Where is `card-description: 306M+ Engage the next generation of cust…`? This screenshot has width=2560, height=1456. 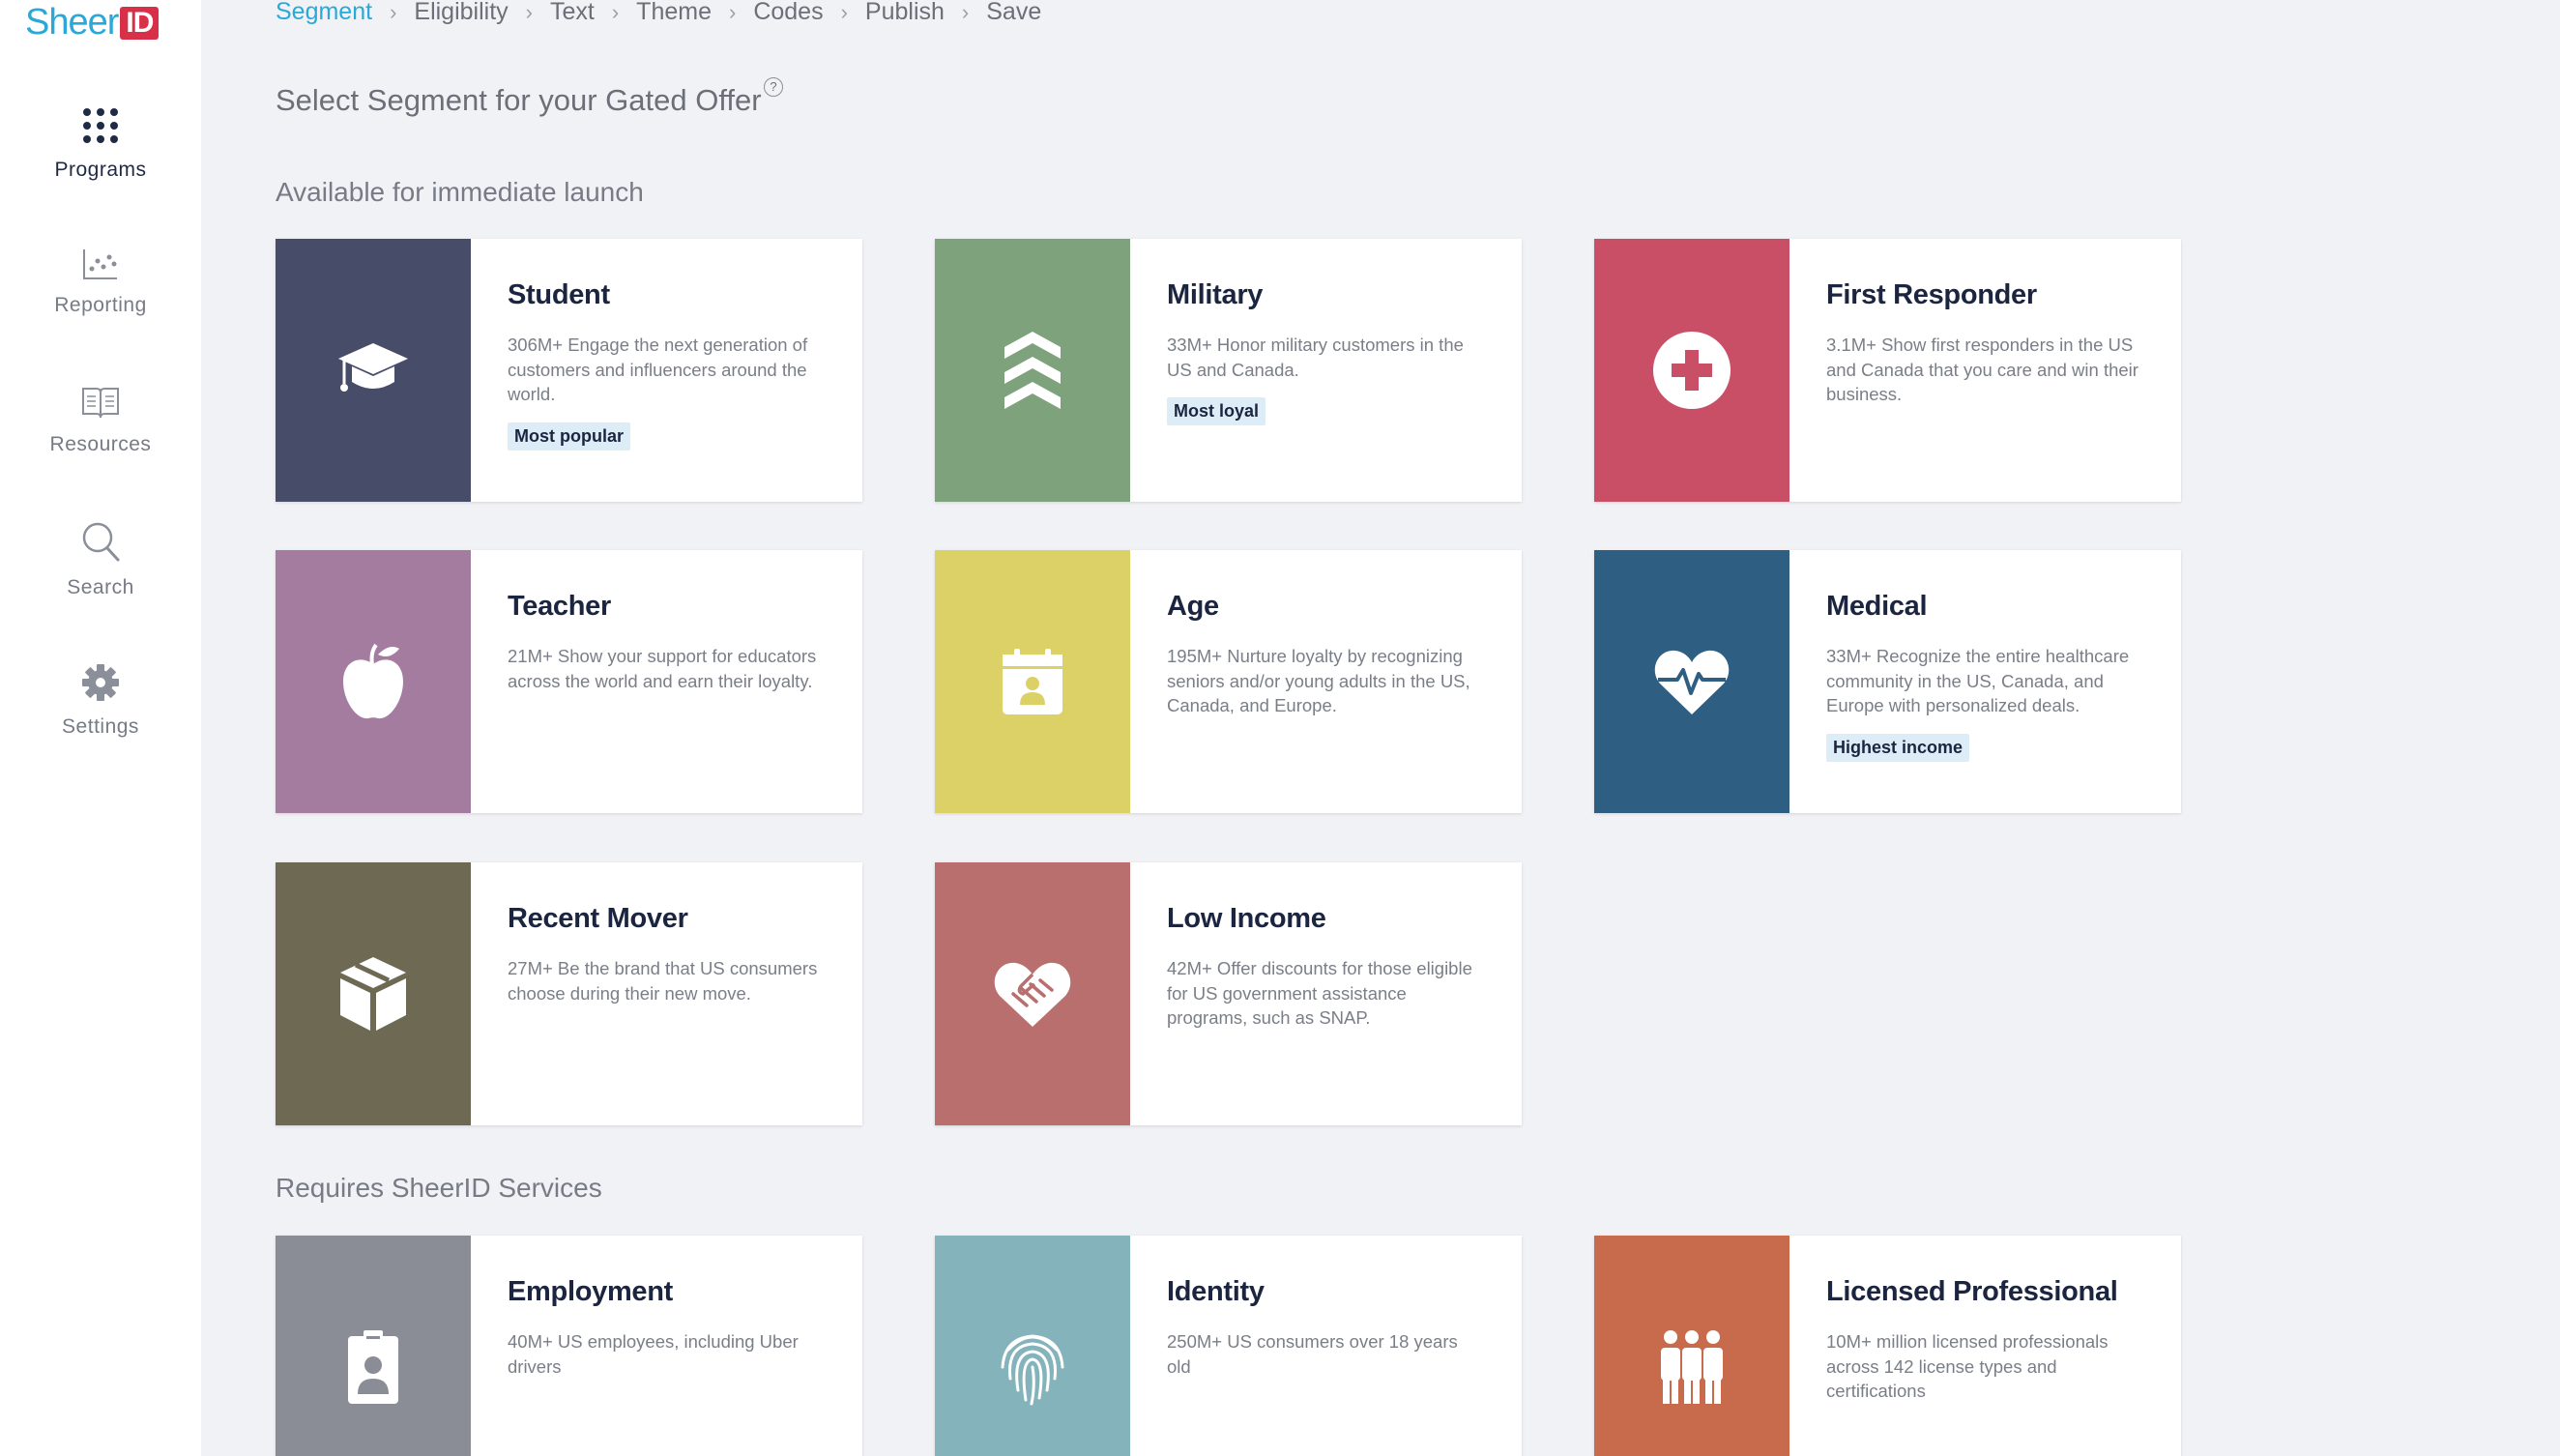
card-description: 306M+ Engage the next generation of cust… is located at coordinates (658, 370).